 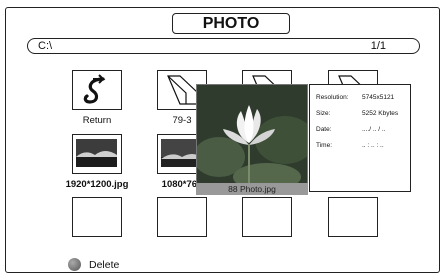 I want to click on delete-button: Delete, so click(x=93, y=264).